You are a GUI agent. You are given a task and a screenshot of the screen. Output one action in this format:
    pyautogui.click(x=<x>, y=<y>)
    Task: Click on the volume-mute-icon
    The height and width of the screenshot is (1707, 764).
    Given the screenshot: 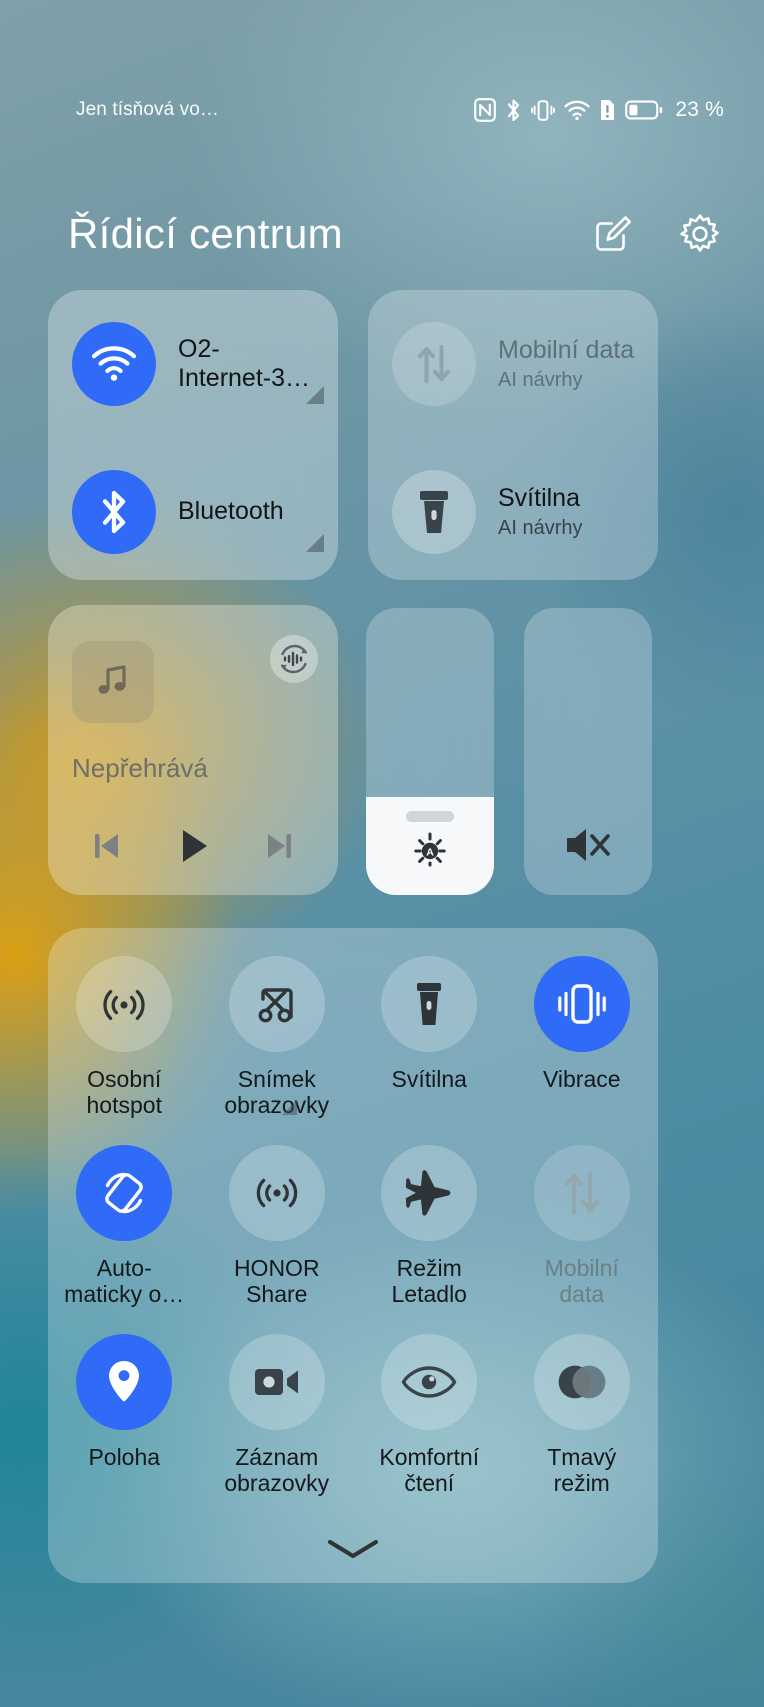 What is the action you would take?
    pyautogui.click(x=588, y=847)
    